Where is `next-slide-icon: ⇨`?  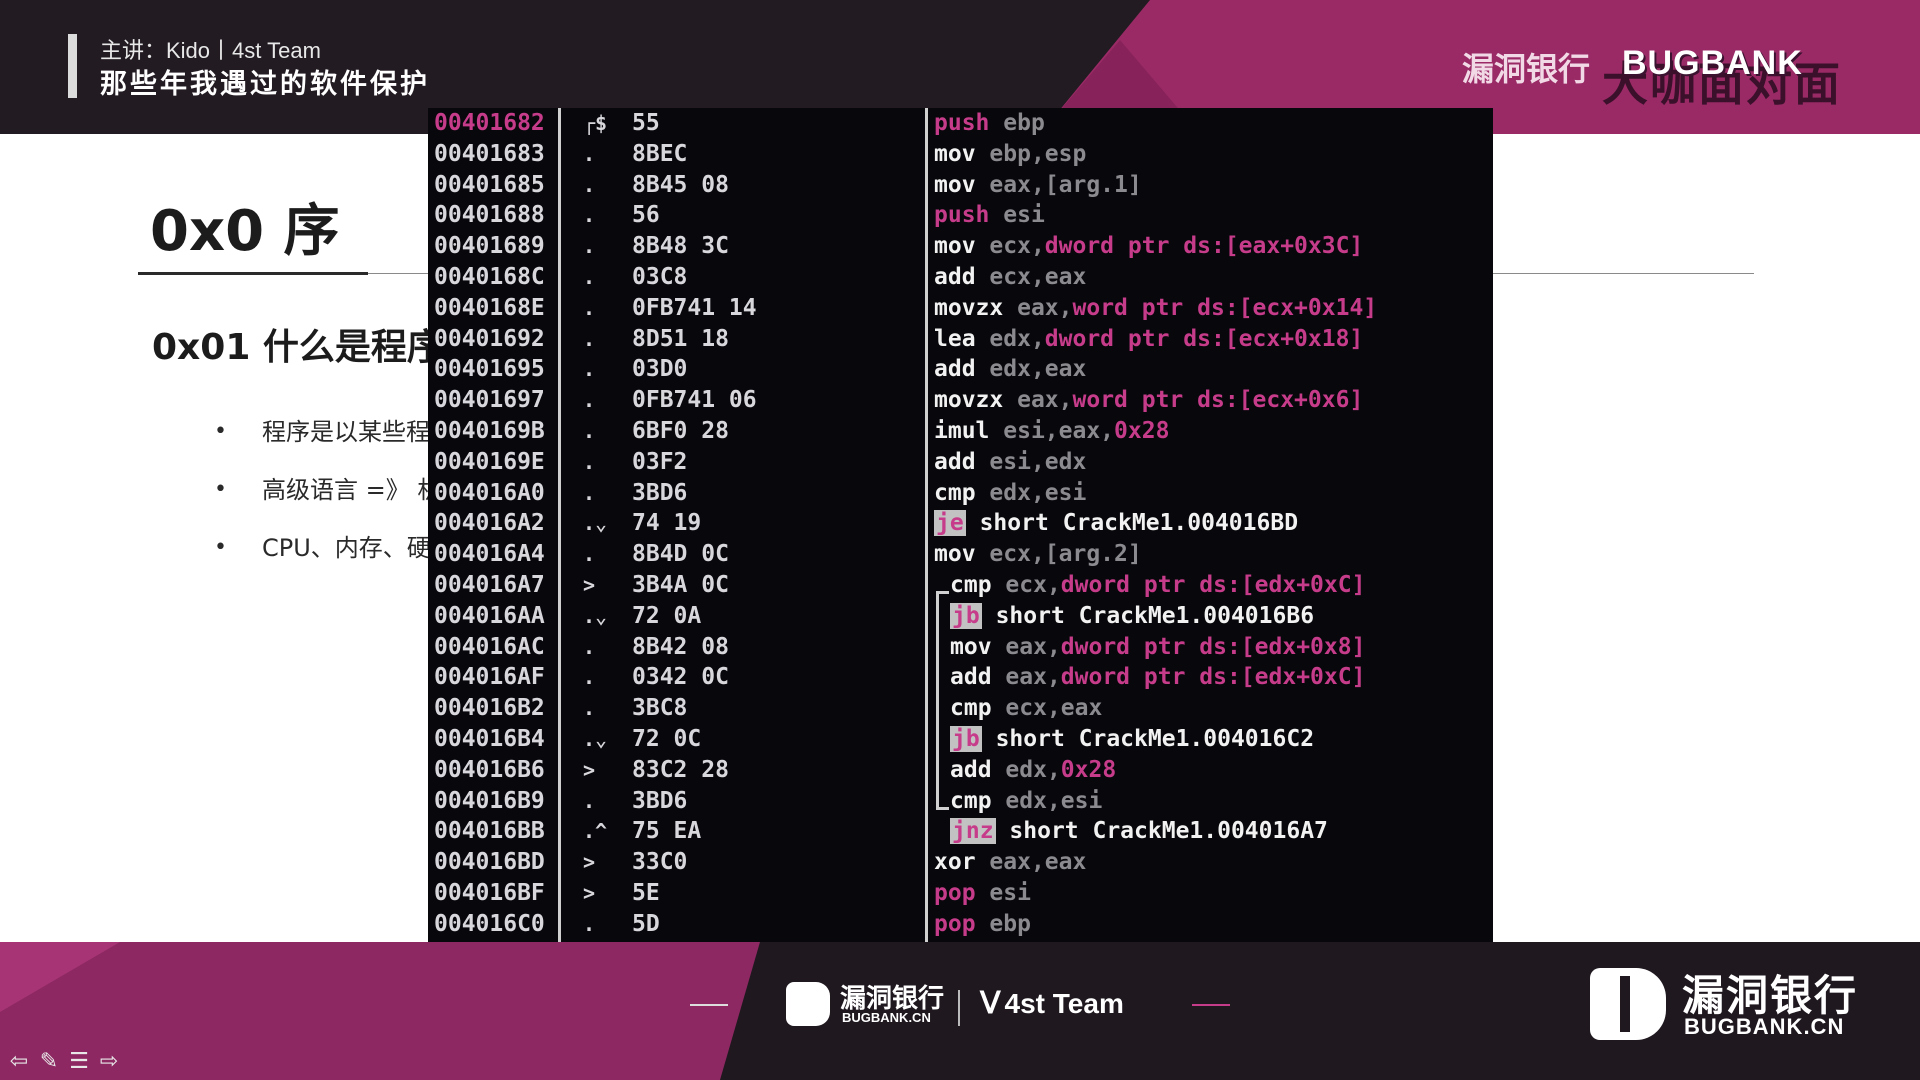 next-slide-icon: ⇨ is located at coordinates (109, 1062).